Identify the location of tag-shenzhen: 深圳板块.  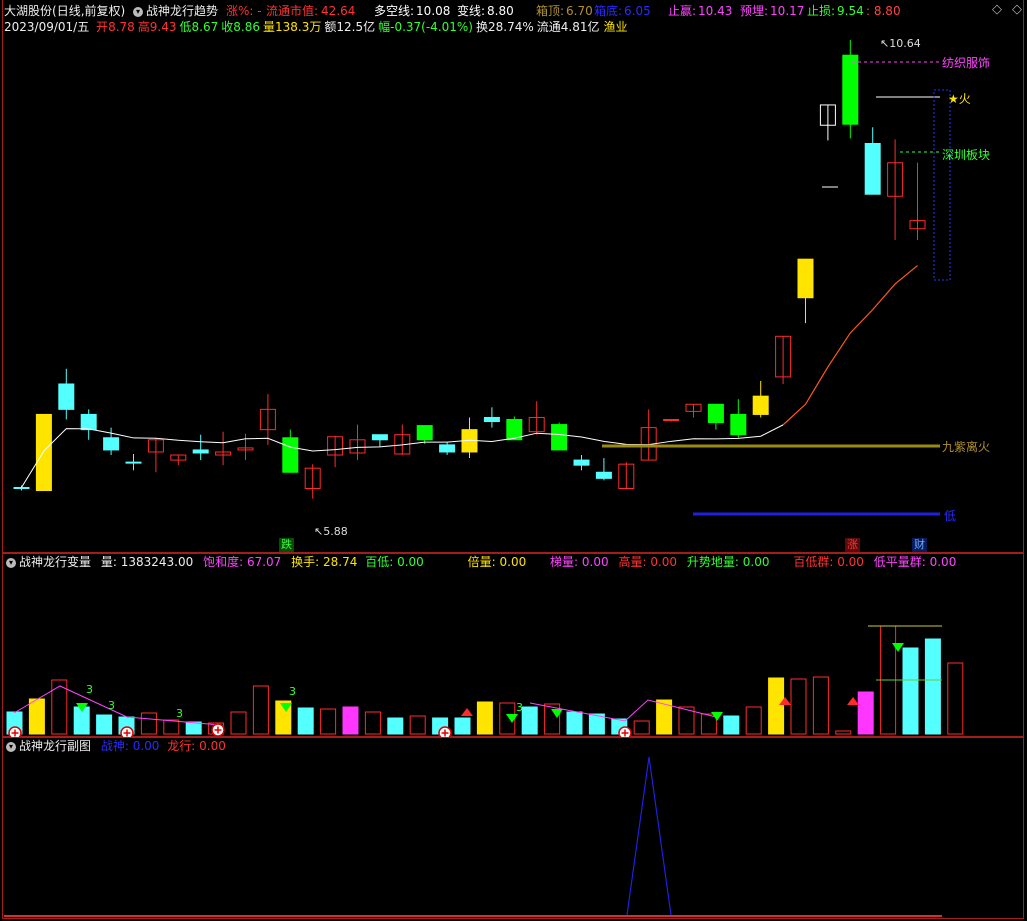
(966, 154).